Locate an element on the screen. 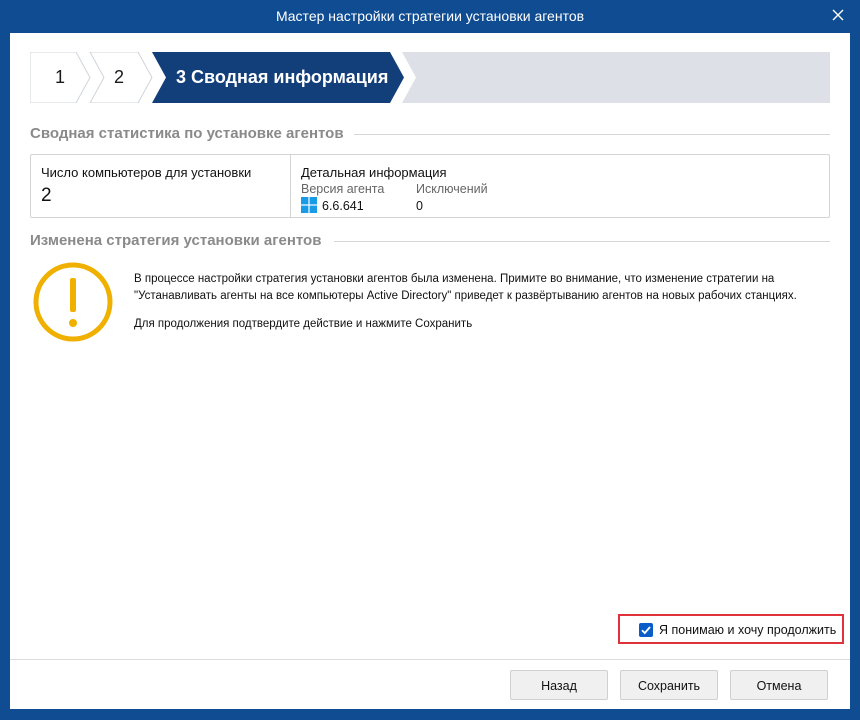 The image size is (860, 720). agent-version-label: Версия агента is located at coordinates (343, 189).